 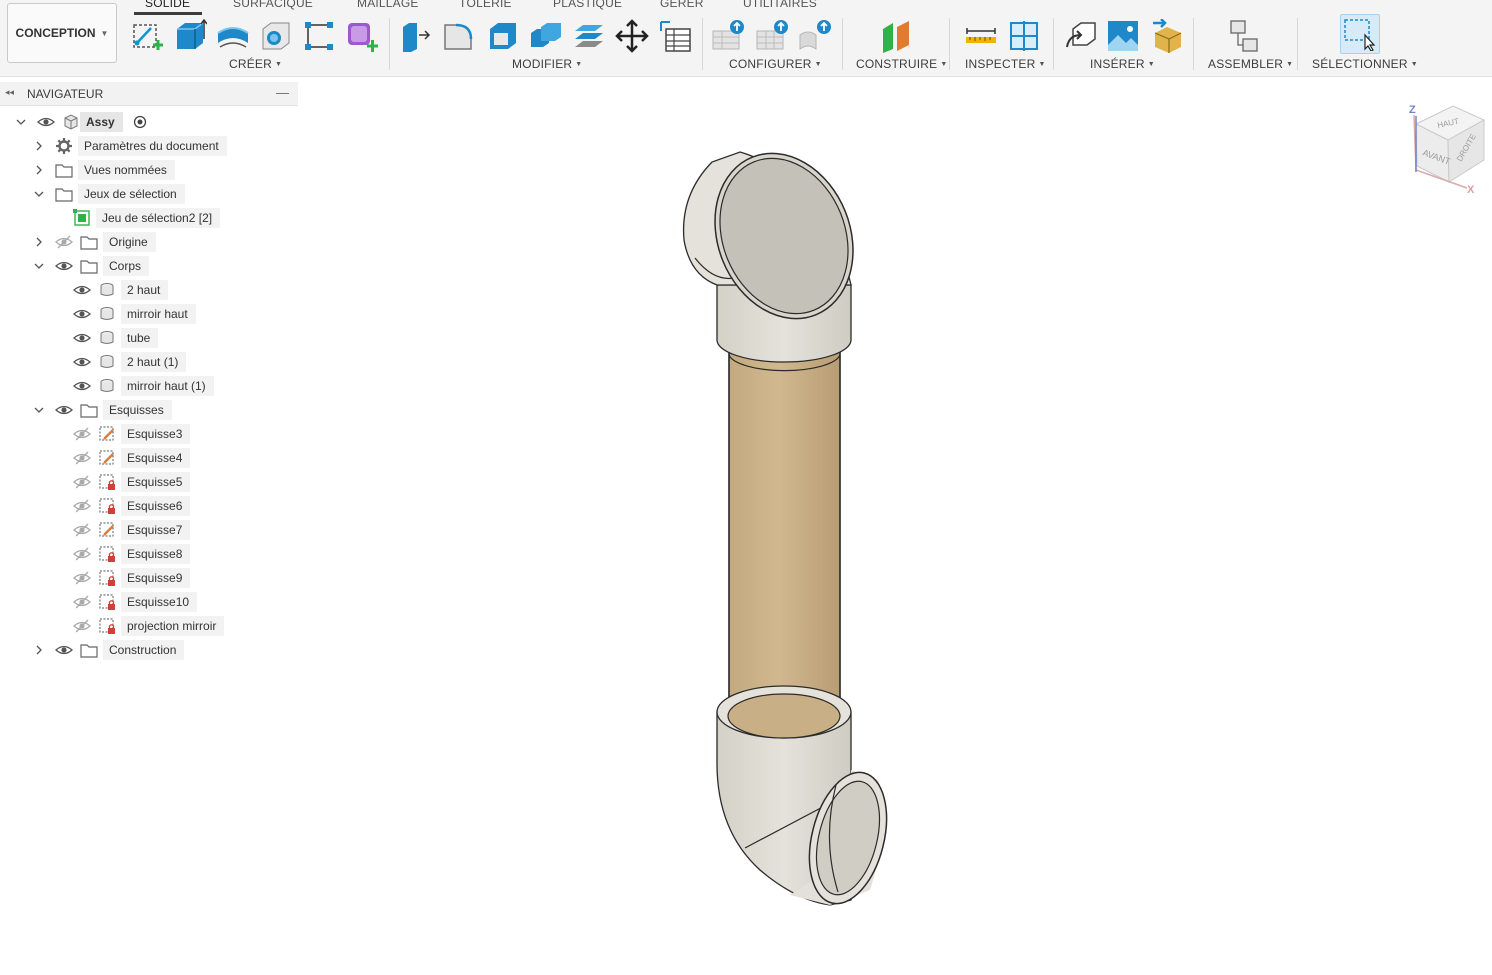 I want to click on active-tab-indicator, so click(x=168, y=13).